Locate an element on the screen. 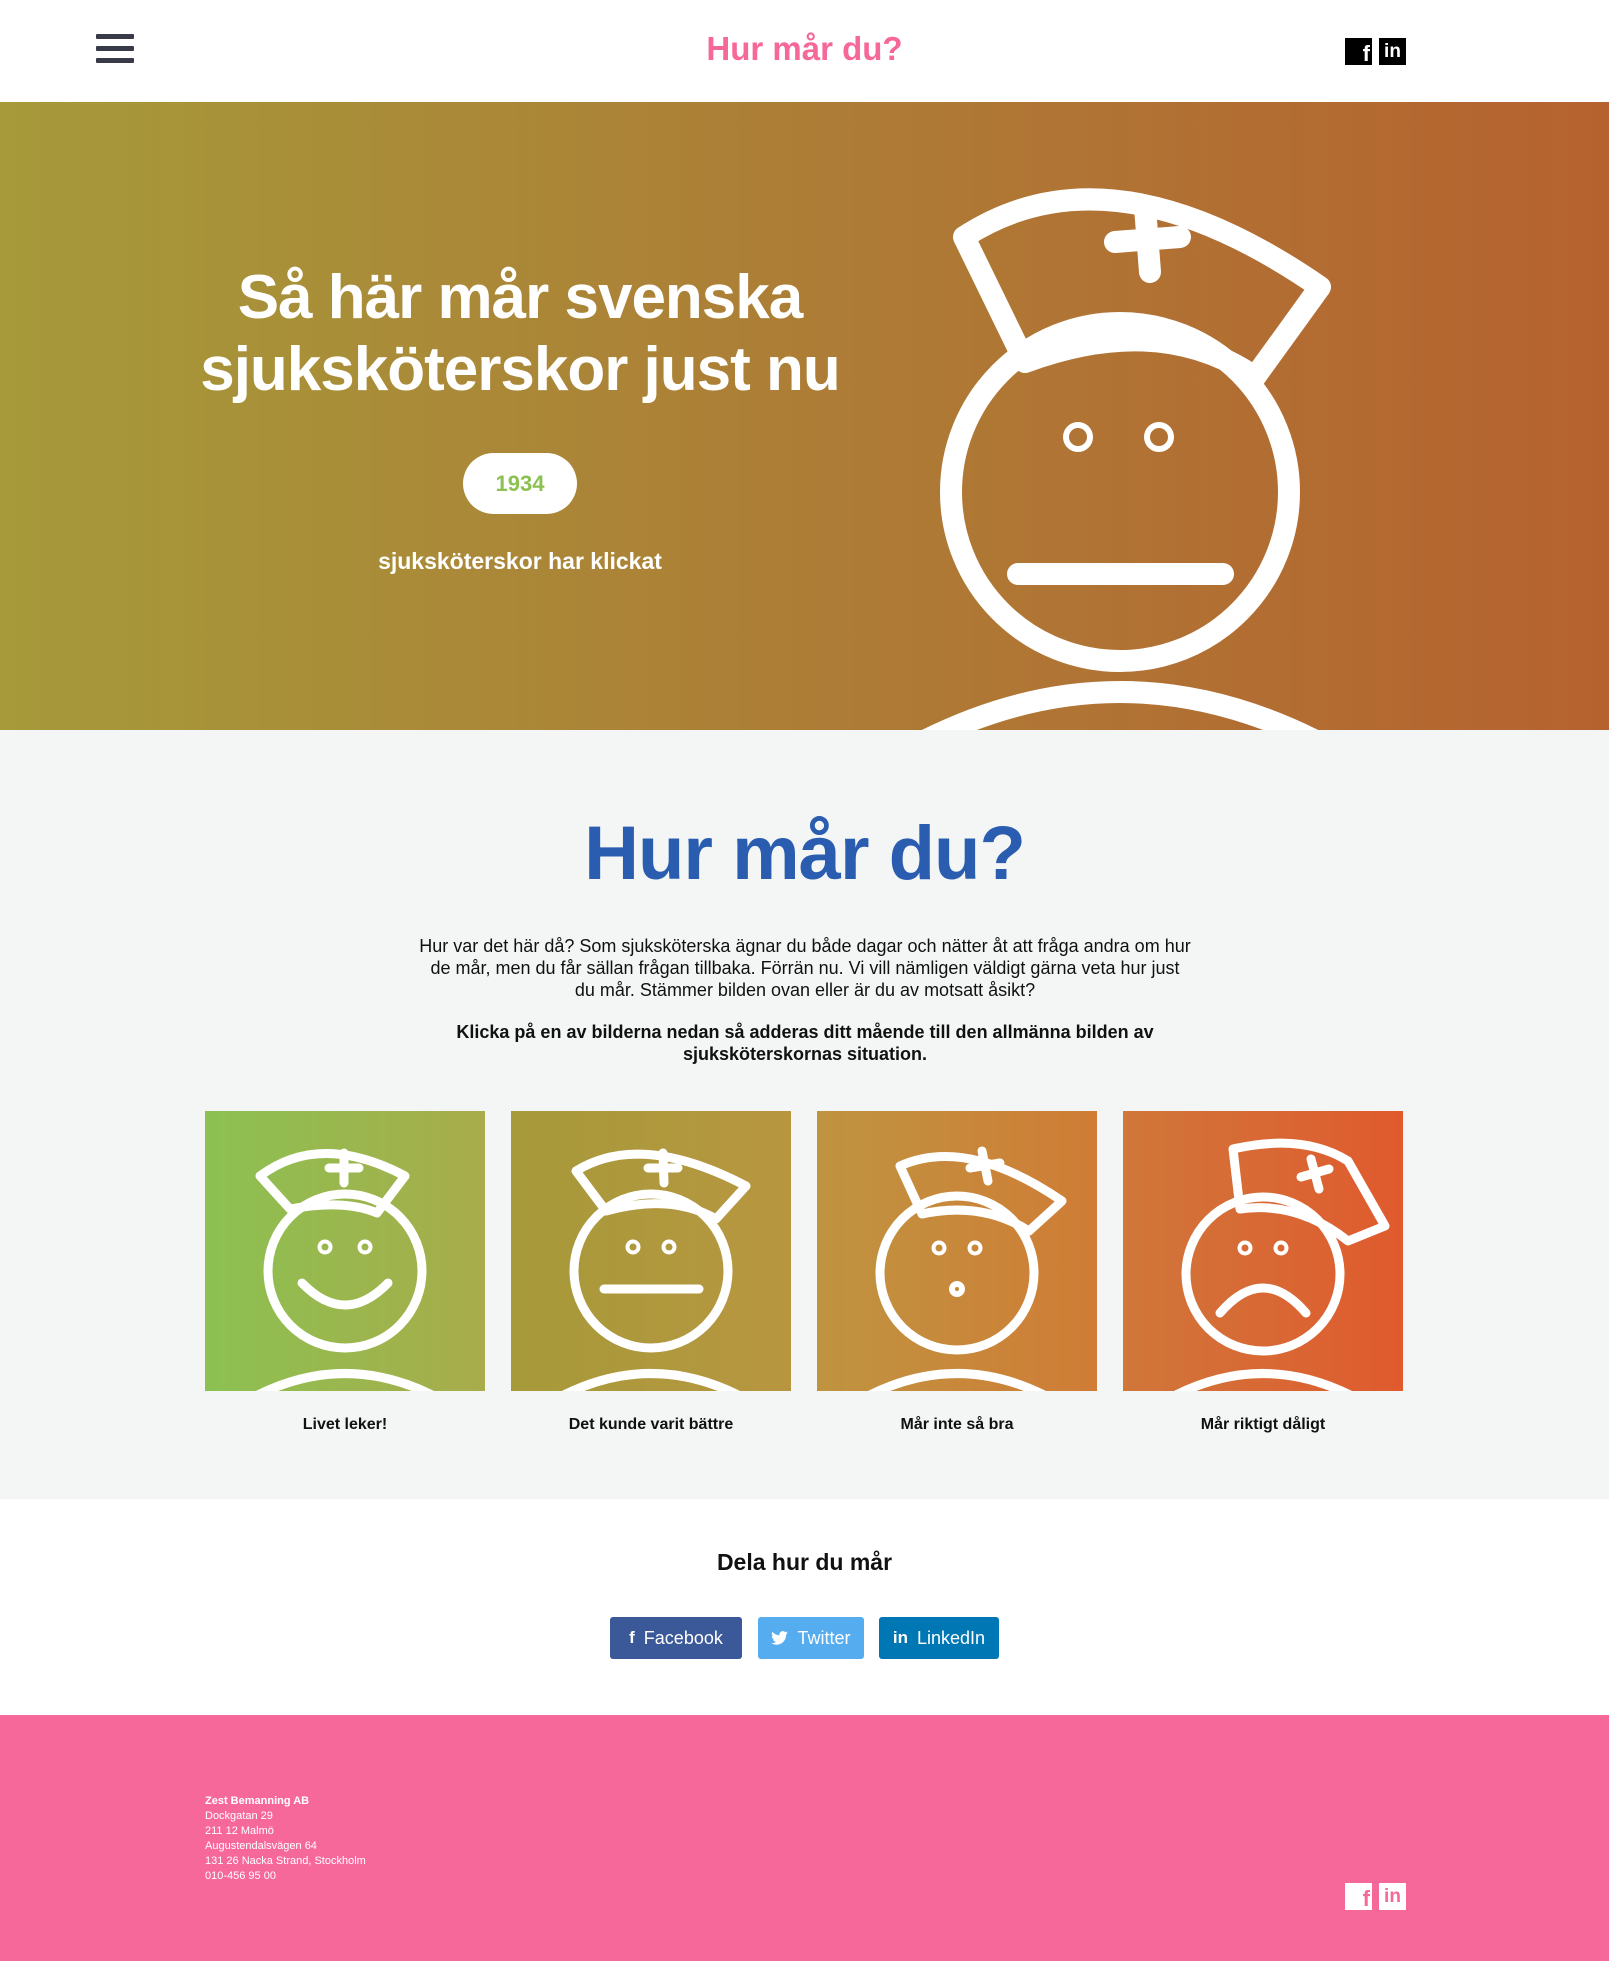  share-facebook-button: f Facebook is located at coordinates (676, 1638).